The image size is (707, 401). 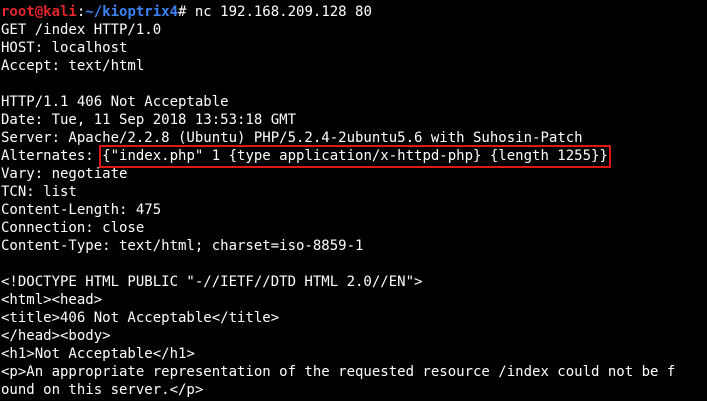 I want to click on prompt-command: nc 192.168.209.128 80, so click(x=279, y=12).